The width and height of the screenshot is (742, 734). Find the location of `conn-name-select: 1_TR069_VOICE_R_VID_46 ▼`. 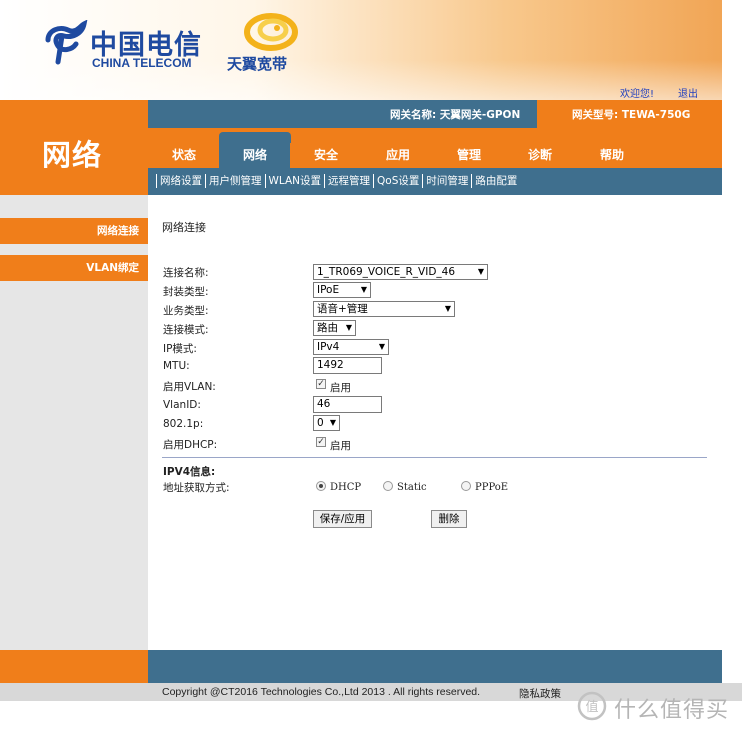

conn-name-select: 1_TR069_VOICE_R_VID_46 ▼ is located at coordinates (400, 272).